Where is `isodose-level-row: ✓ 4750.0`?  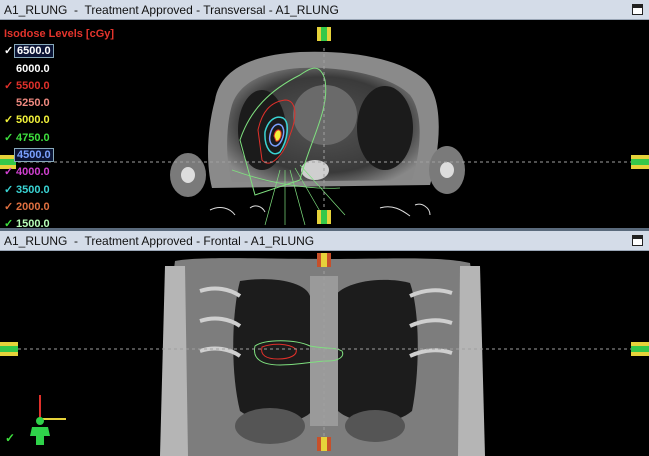
isodose-level-row: ✓ 4750.0 is located at coordinates (59, 138).